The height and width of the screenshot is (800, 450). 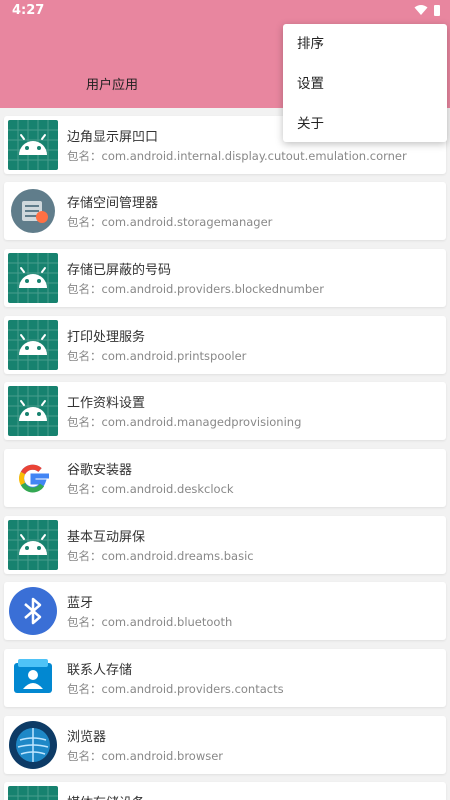 What do you see at coordinates (225, 211) in the screenshot?
I see `app-card: 存储空间管理器 包名：com.android.storagemanager` at bounding box center [225, 211].